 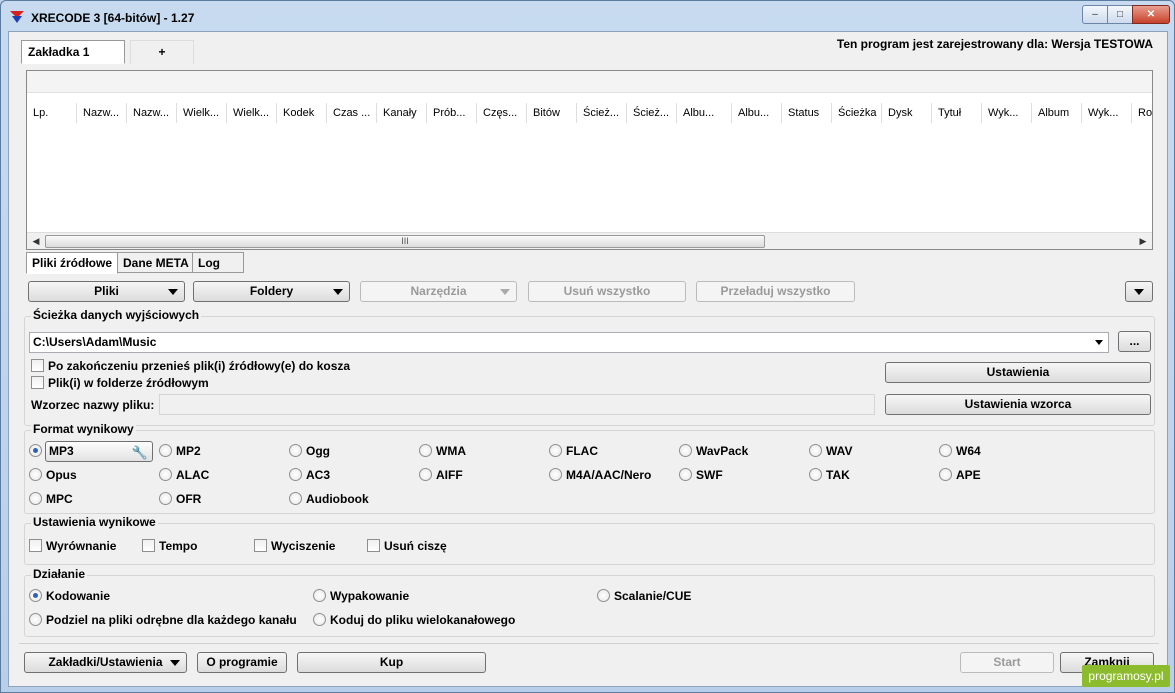 I want to click on format-radio-ogg: Ogg, so click(x=309, y=452).